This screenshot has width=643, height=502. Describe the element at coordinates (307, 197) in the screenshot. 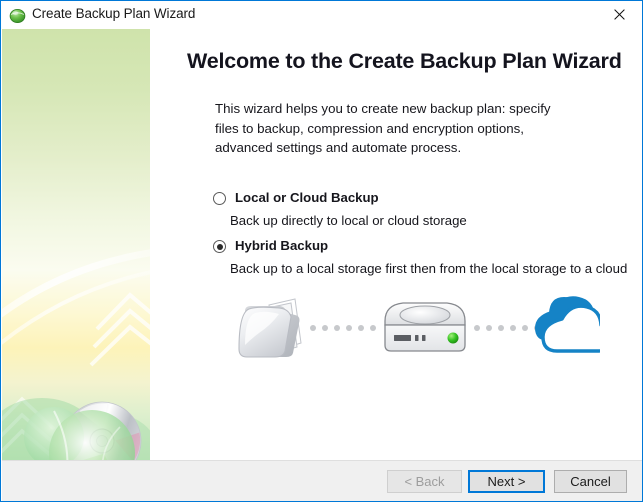

I see `radio-label-local-or-cloud-backup: Local or Cloud Backup` at that location.